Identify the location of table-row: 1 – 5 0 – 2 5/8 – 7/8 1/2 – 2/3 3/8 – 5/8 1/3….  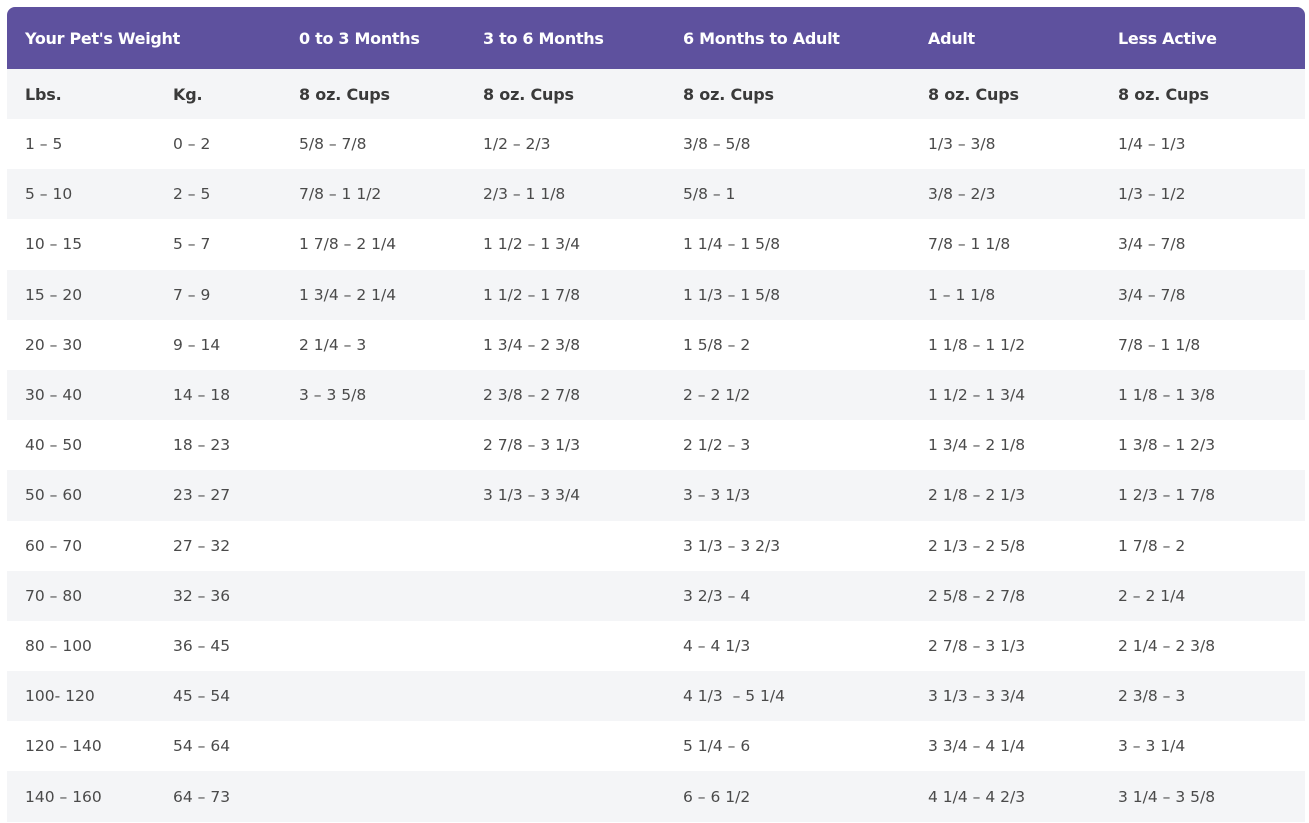
(656, 144).